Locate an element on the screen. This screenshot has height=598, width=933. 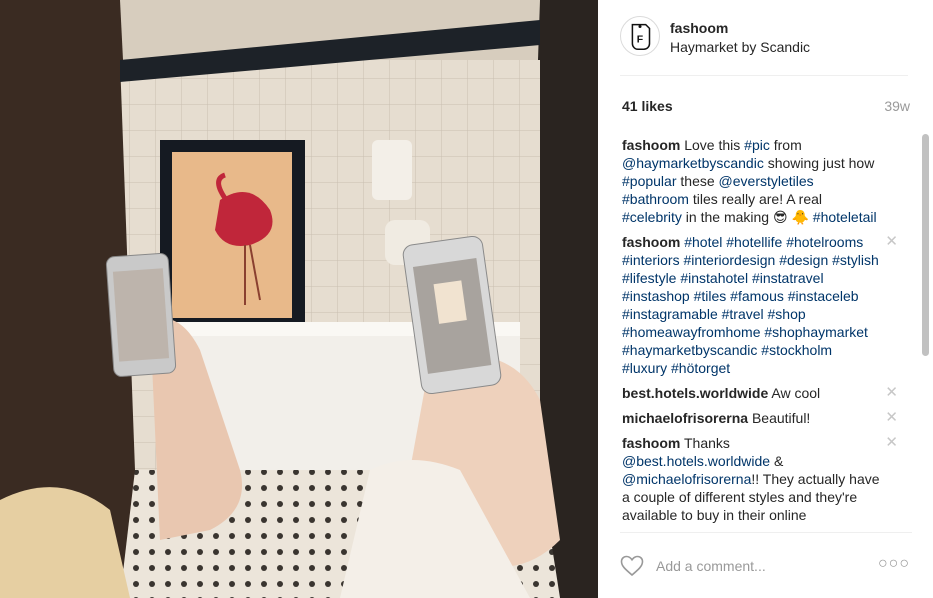
likes-row: 41 likes 39w is located at coordinates (765, 108).